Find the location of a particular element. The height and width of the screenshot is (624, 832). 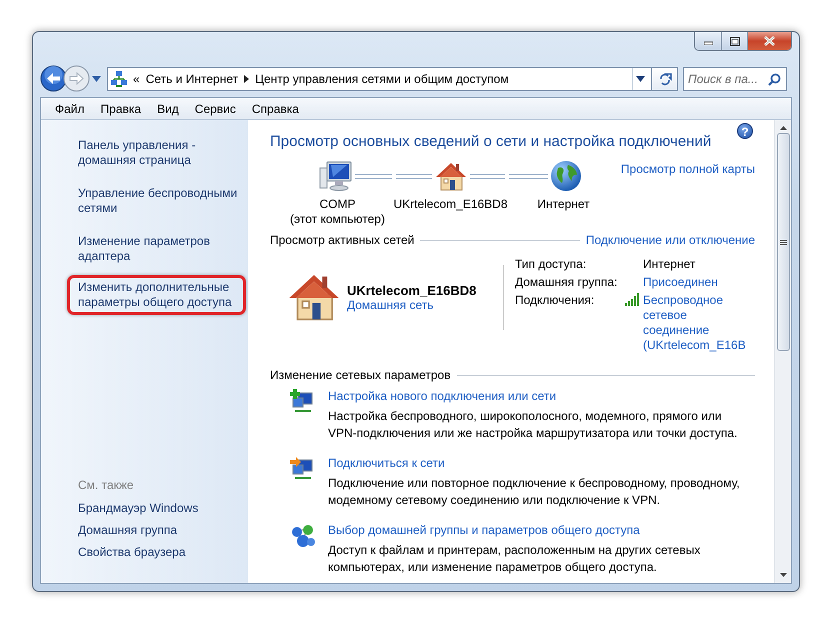

task-description: Доступ к файлам и принтерам, расположенным на других сетевых компьютерах, или изменение параметров общего доступа. is located at coordinates (515, 559).